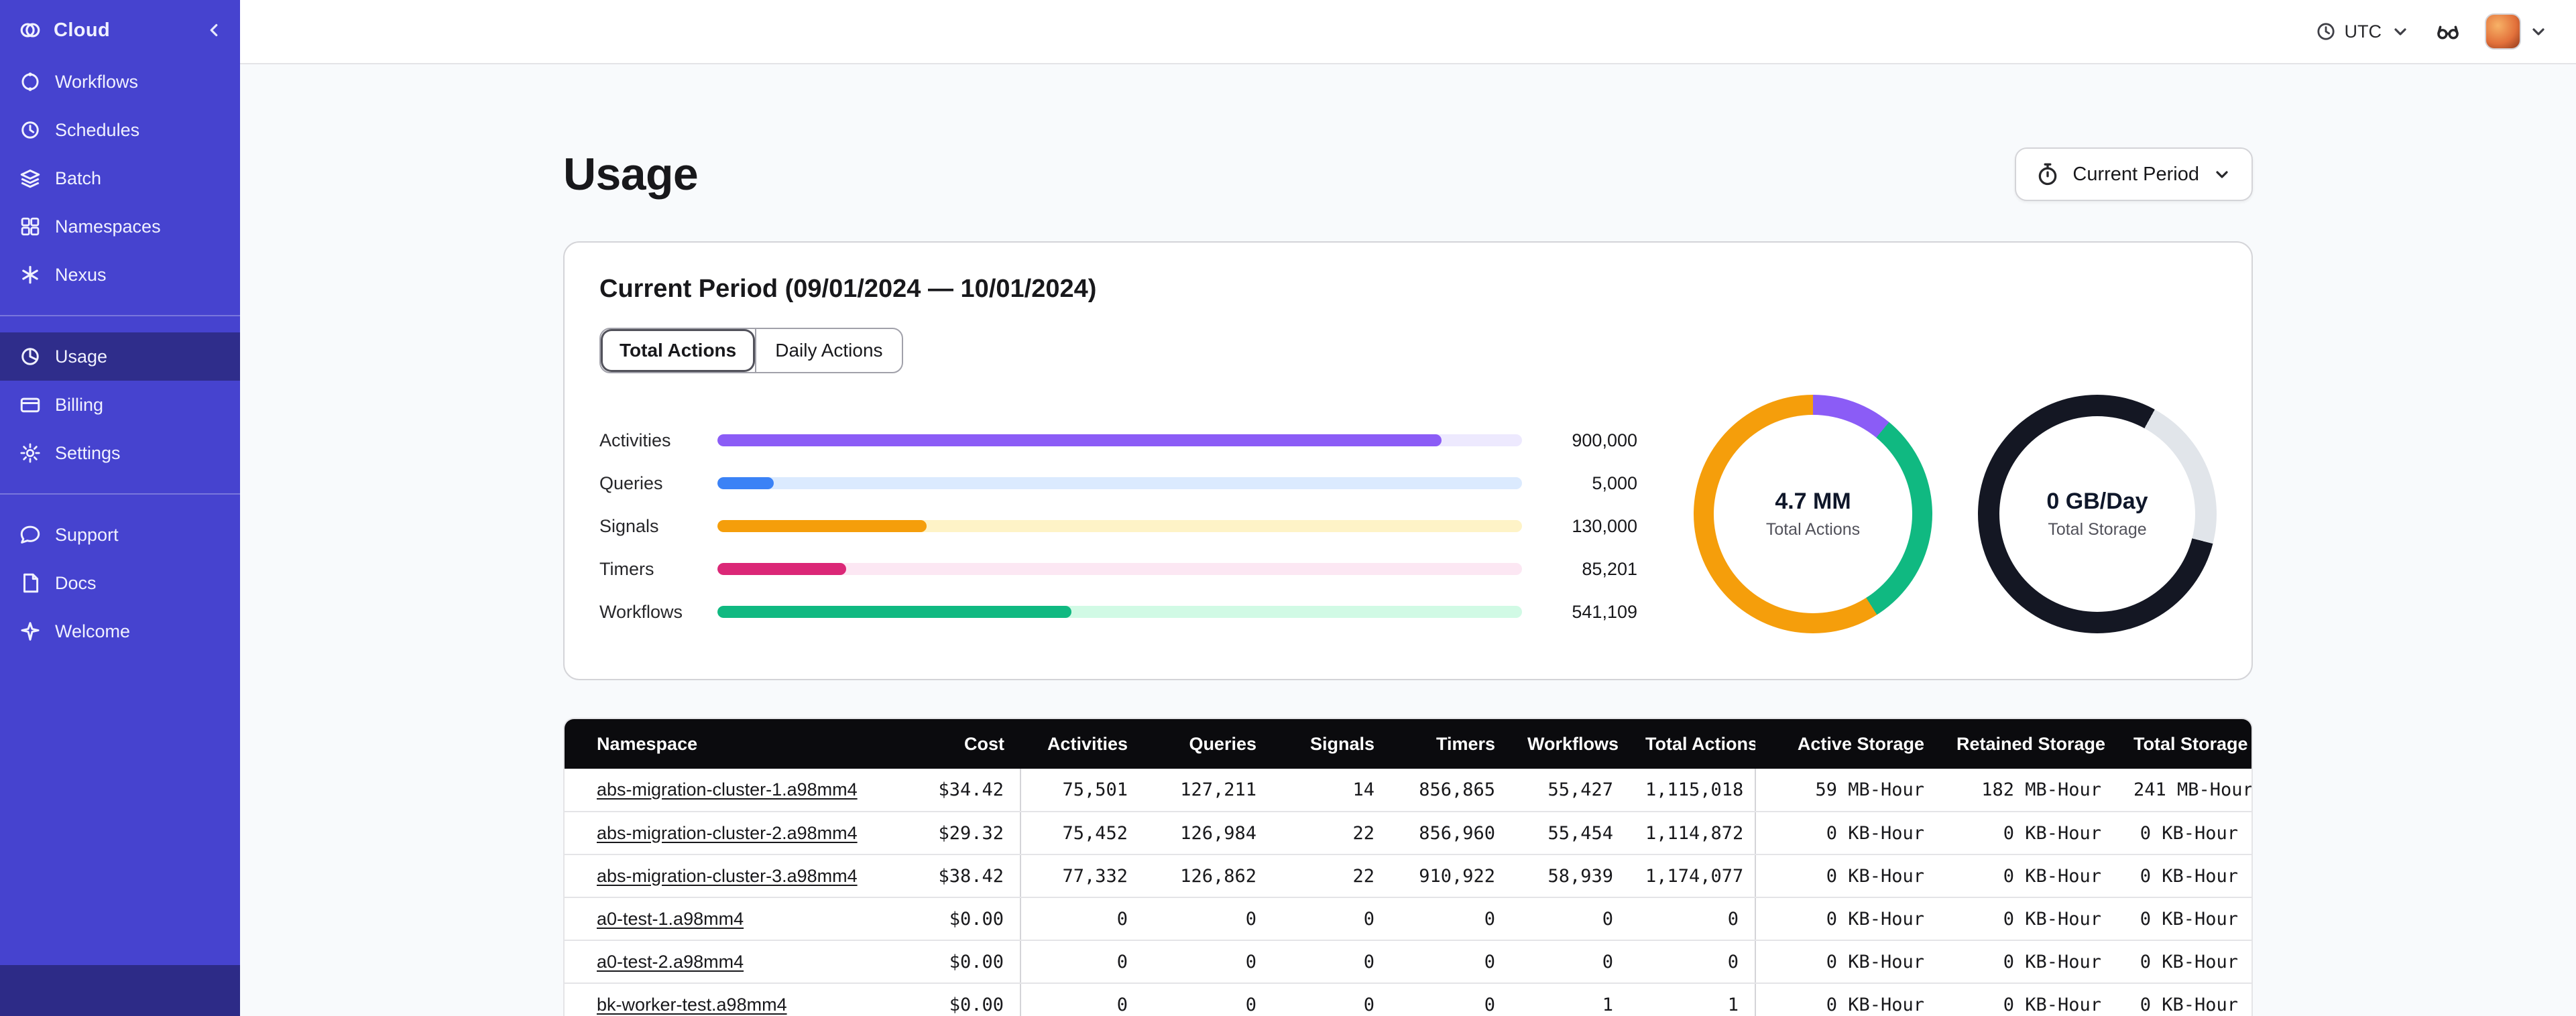 The image size is (2576, 1016). I want to click on bar-row-workflows: Workflows 541,109, so click(1118, 611).